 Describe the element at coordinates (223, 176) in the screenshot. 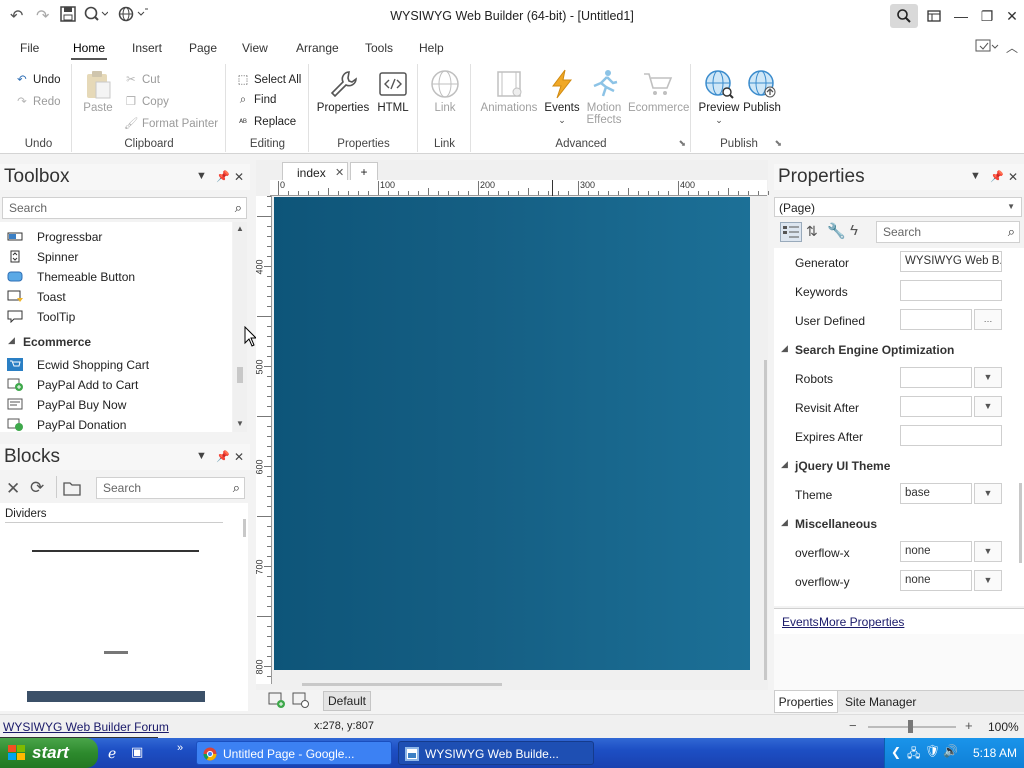

I see `pin-icon: 📌` at that location.